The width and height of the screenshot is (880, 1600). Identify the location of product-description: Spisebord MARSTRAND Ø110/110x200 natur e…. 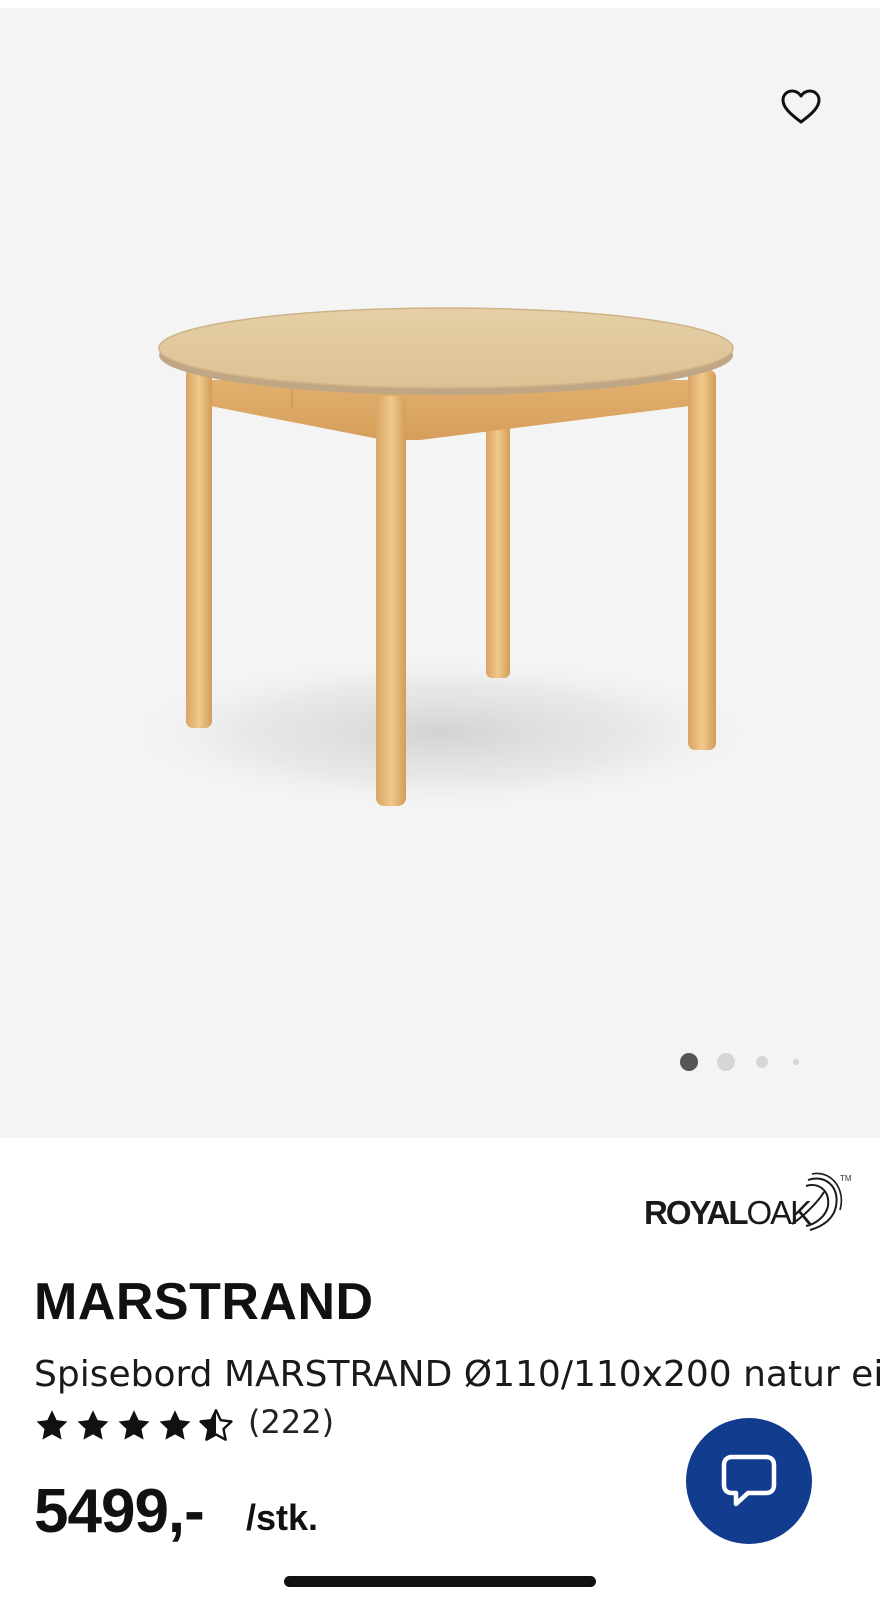
(457, 1374).